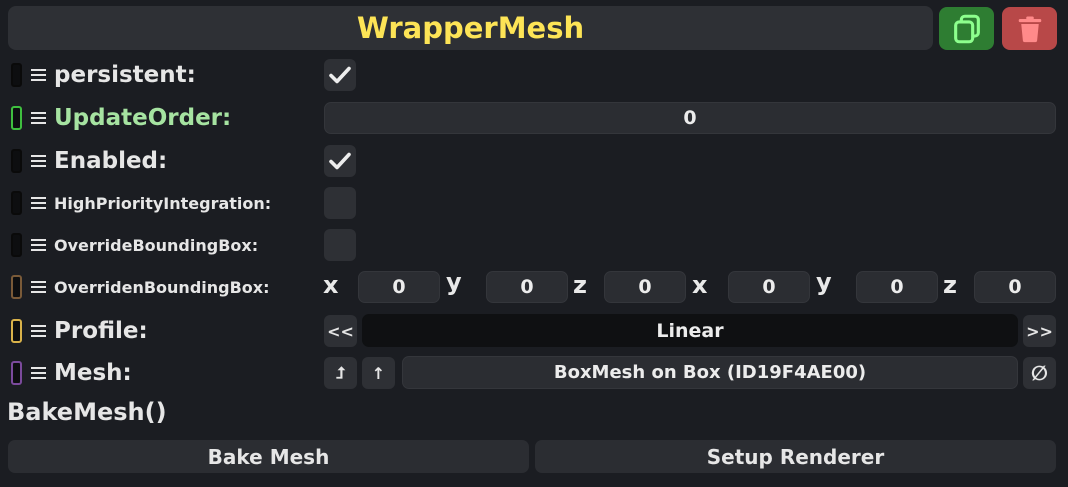  Describe the element at coordinates (690, 118) in the screenshot. I see `update-order-input: 0` at that location.